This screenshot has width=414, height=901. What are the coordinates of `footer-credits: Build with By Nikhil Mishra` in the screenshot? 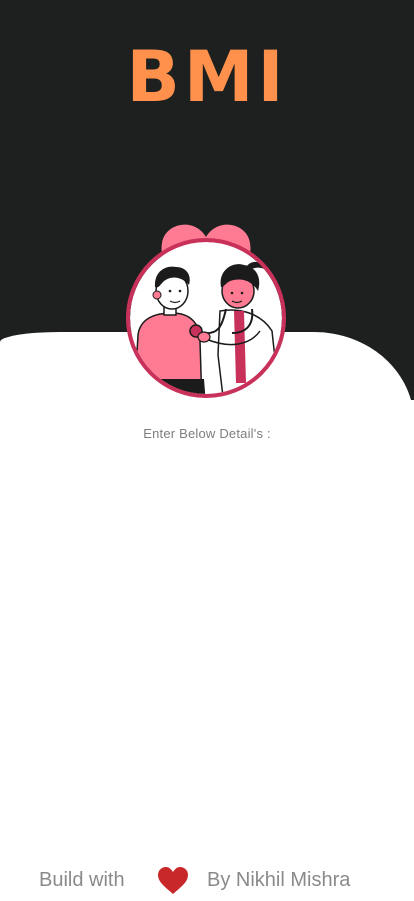 It's located at (207, 881).